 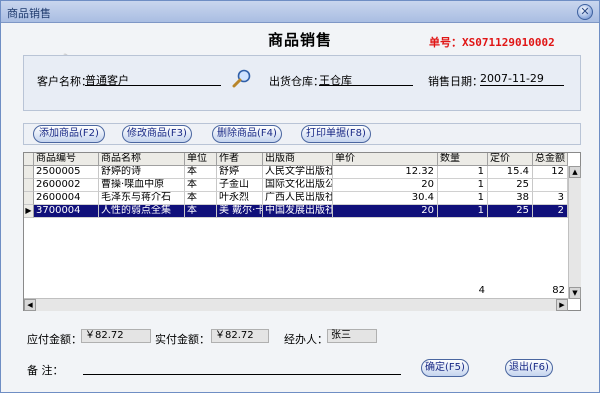 What do you see at coordinates (336, 134) in the screenshot?
I see `print-receipt-button: 打印单据(F8)` at bounding box center [336, 134].